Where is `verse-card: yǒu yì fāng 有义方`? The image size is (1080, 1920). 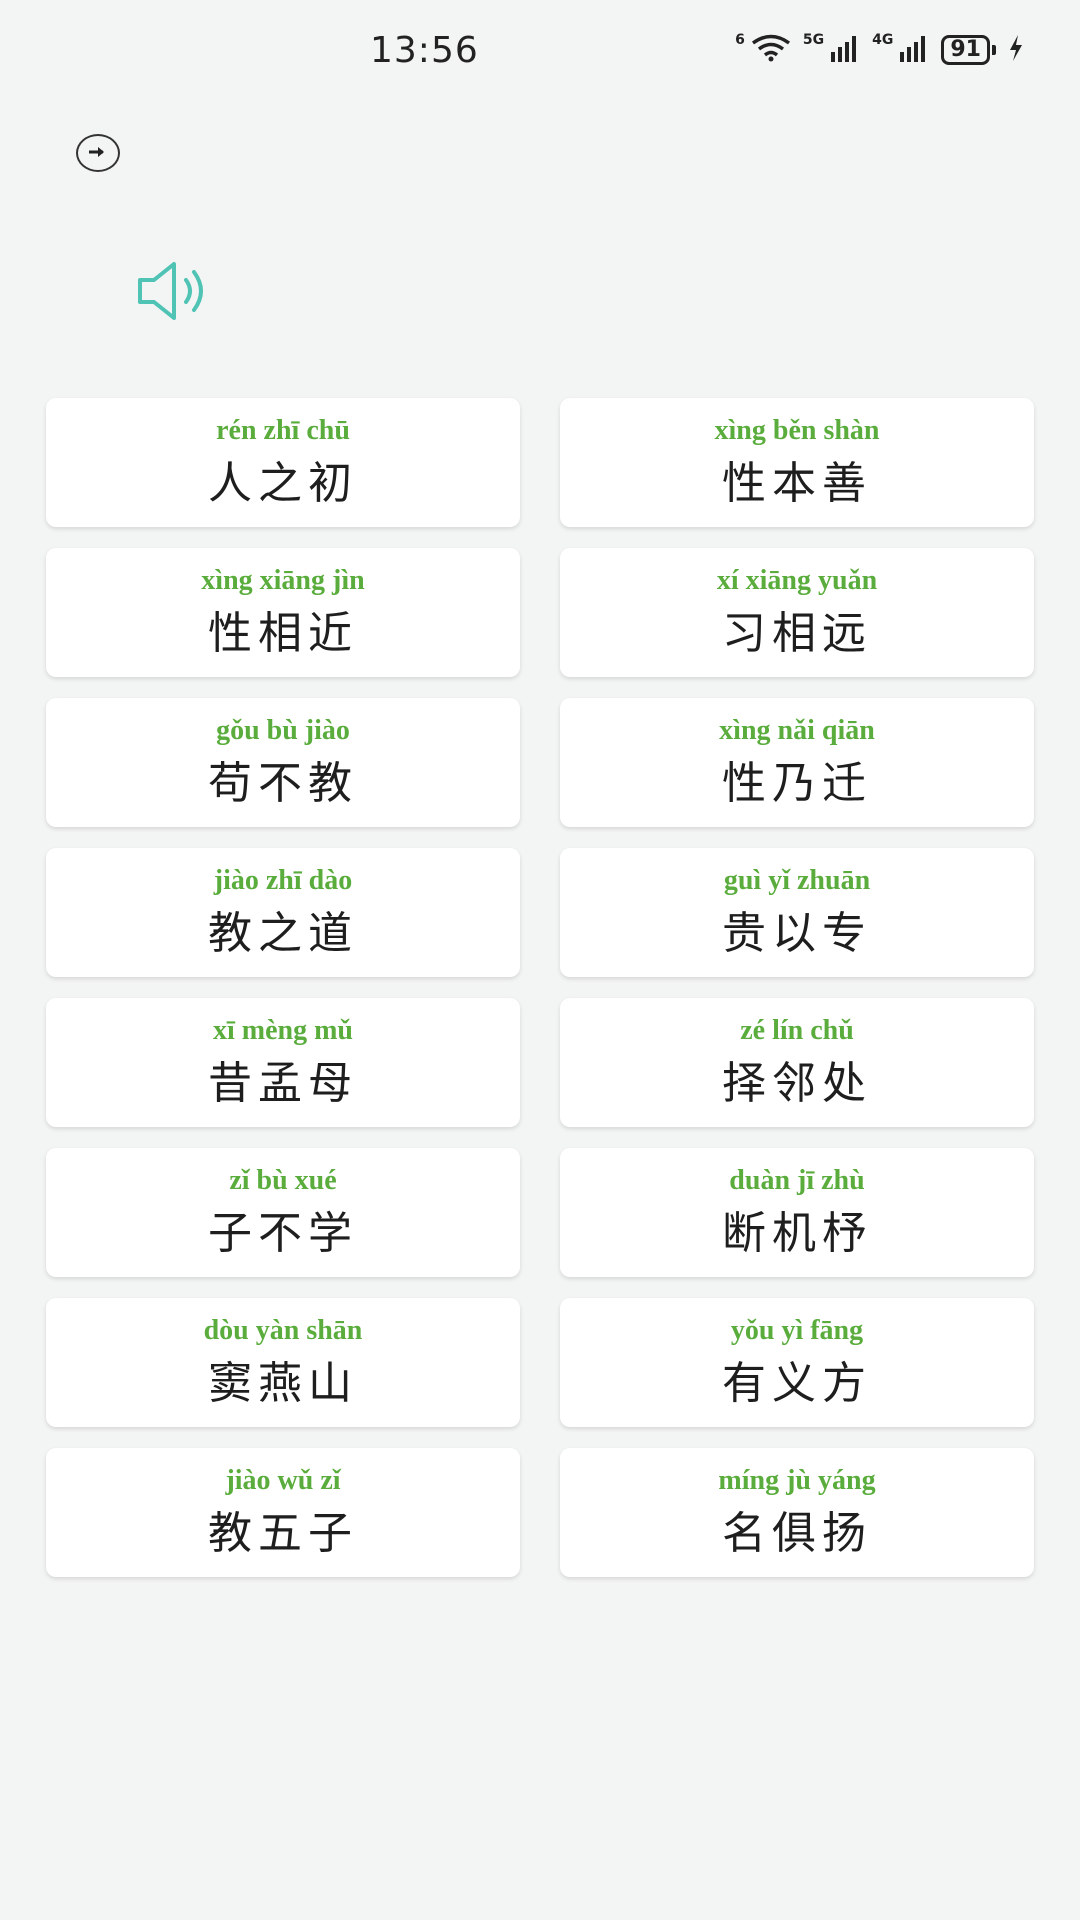
verse-card: yǒu yì fāng 有义方 is located at coordinates (797, 1362).